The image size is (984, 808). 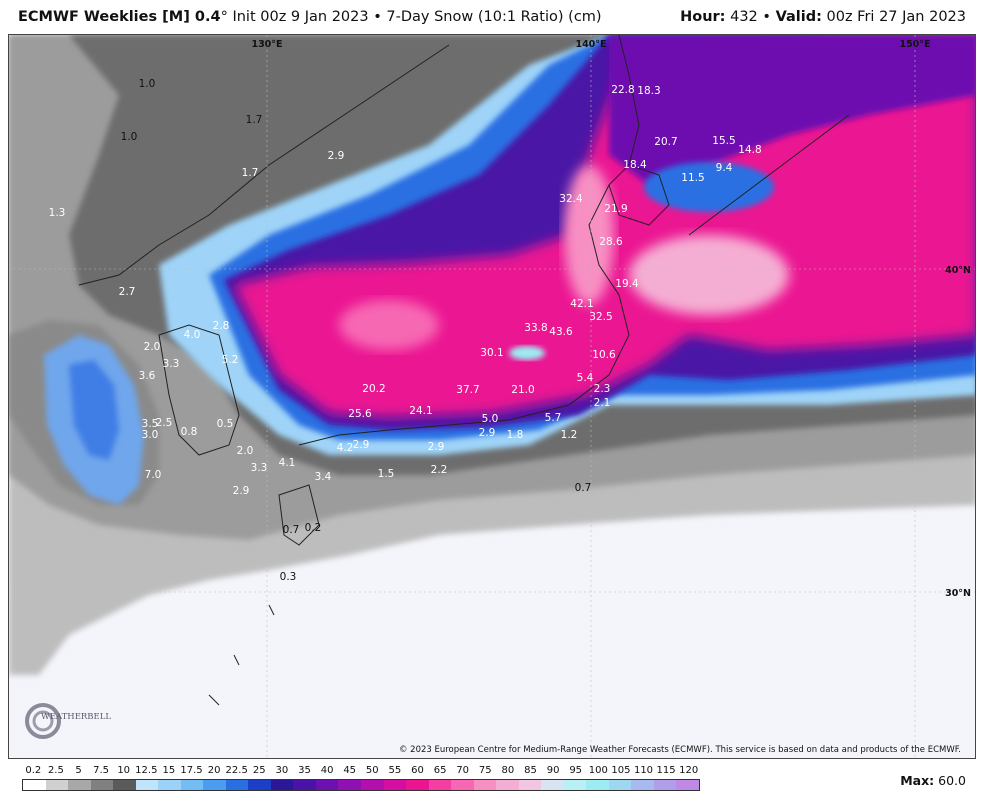 I want to click on legend-tick-label: 22.5, so click(x=236, y=770).